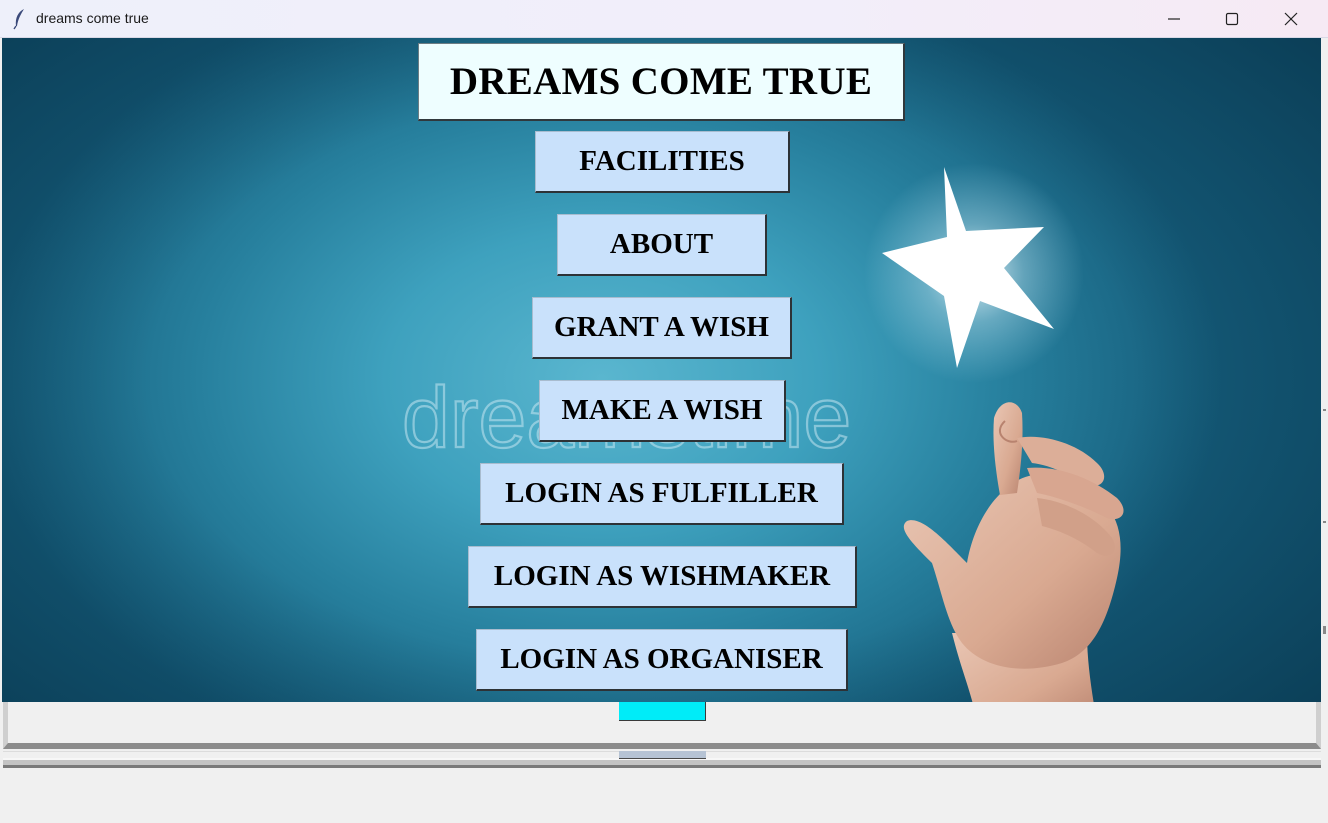 The image size is (1328, 823). Describe the element at coordinates (661, 82) in the screenshot. I see `page-title: DREAMS COME TRUE` at that location.